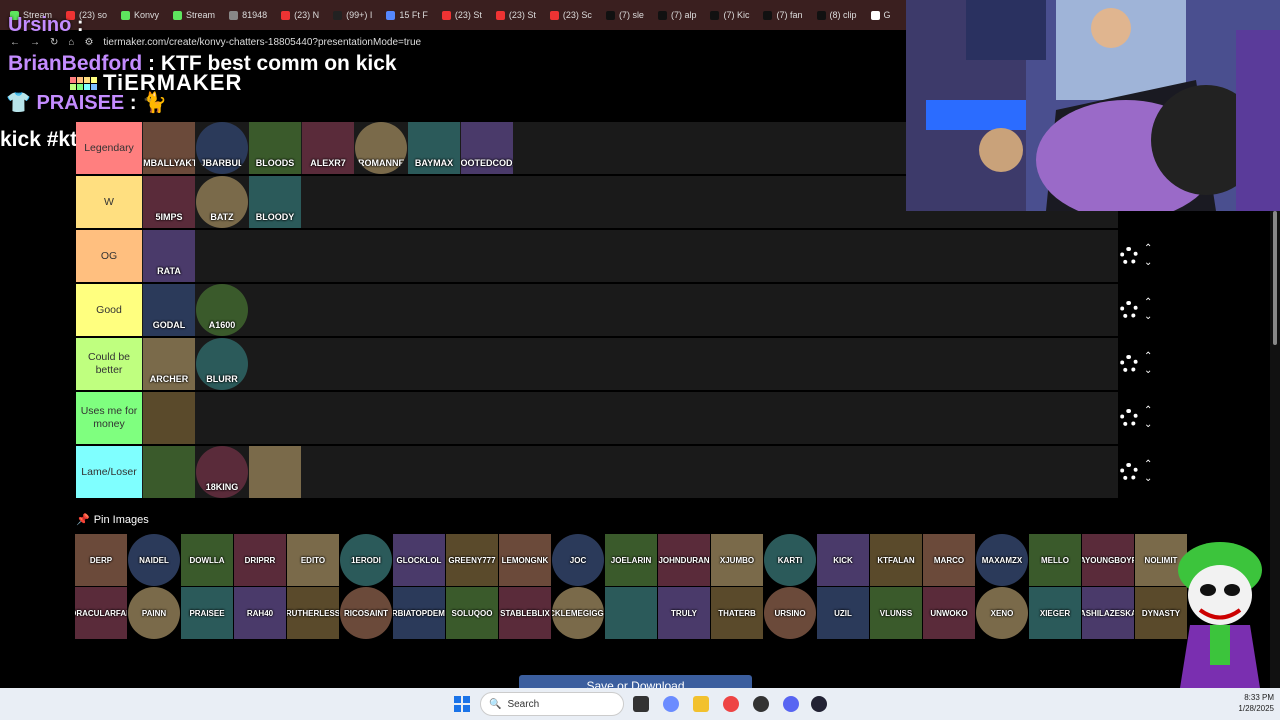 This screenshot has height=720, width=1280. What do you see at coordinates (641, 704) in the screenshot?
I see `task-view-icon` at bounding box center [641, 704].